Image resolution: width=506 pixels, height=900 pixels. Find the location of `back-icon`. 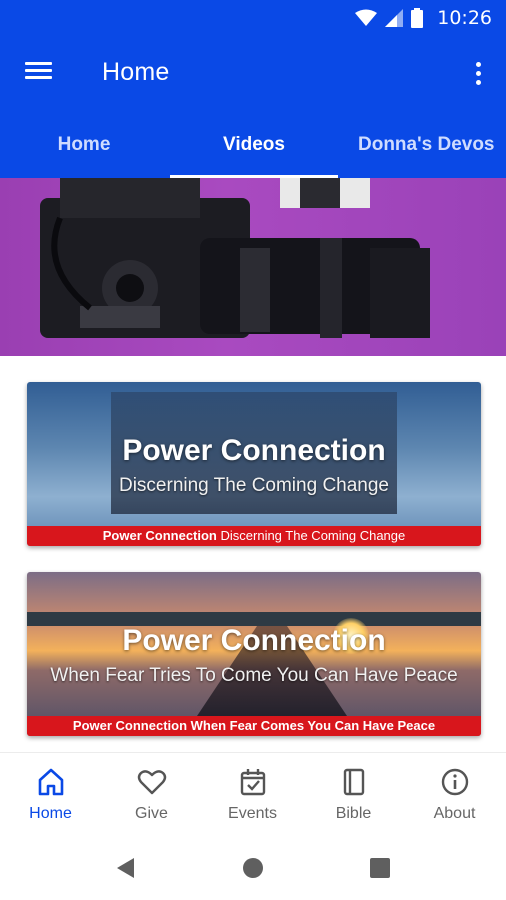

back-icon is located at coordinates (126, 868).